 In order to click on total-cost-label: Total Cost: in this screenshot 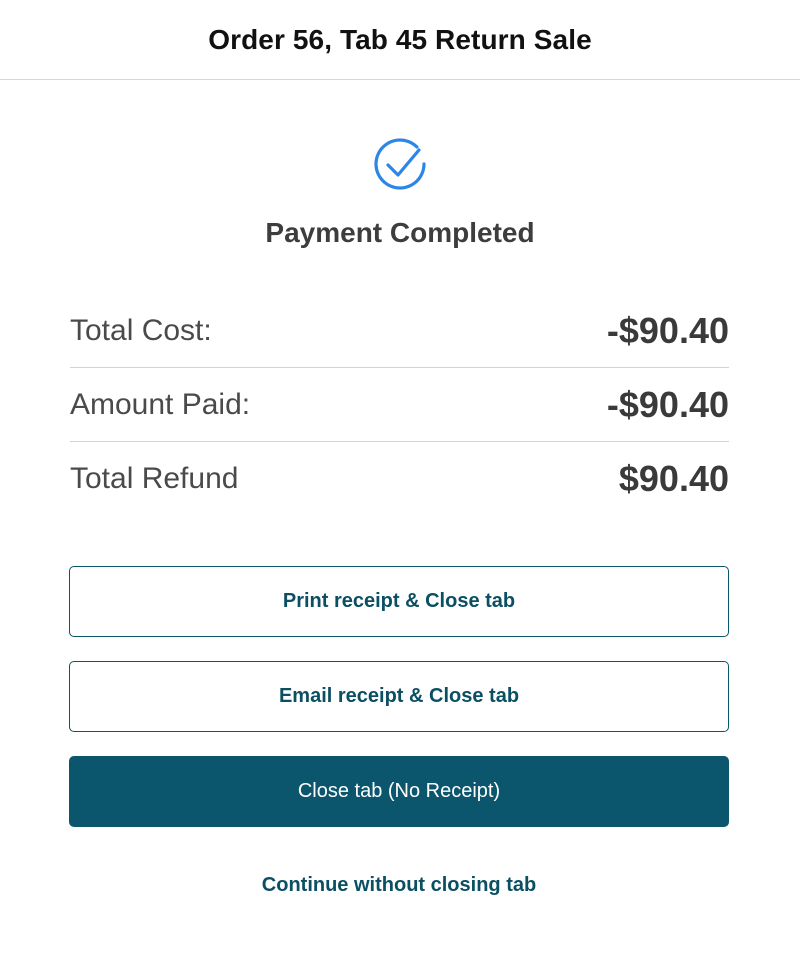, I will do `click(141, 330)`.